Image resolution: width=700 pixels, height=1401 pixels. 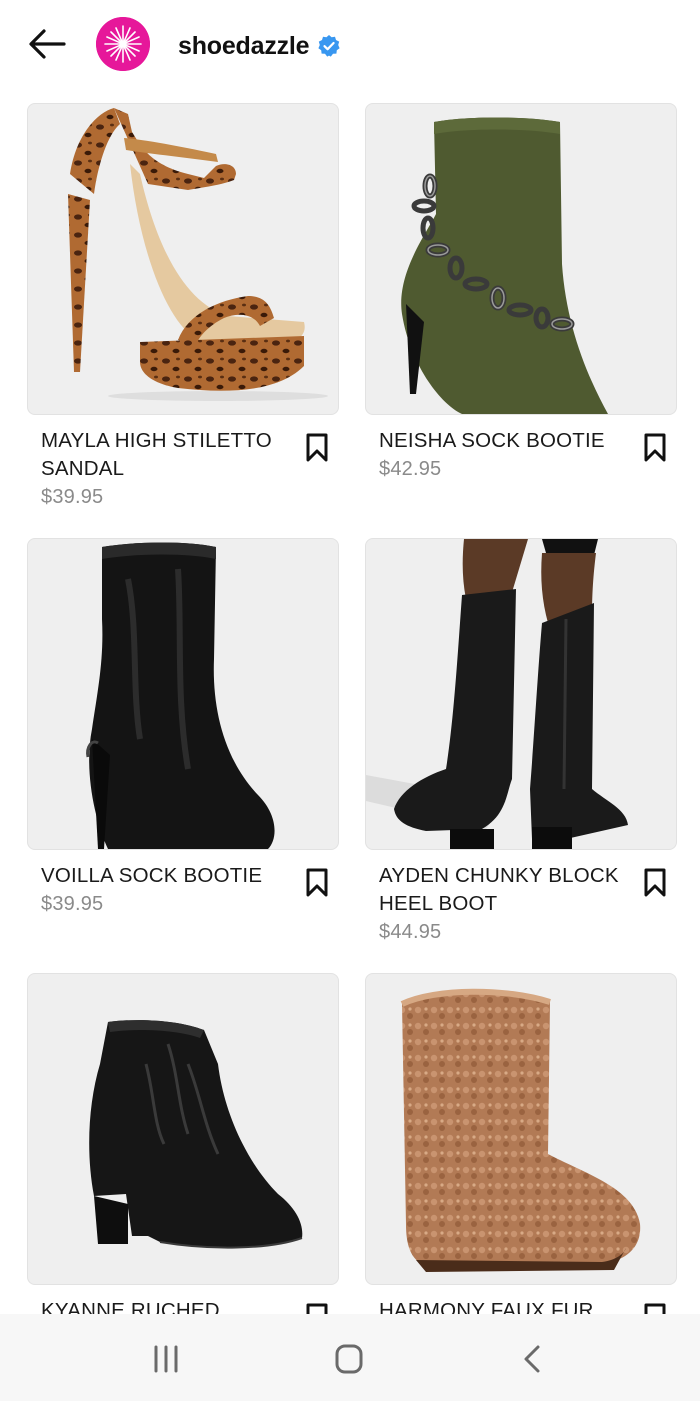 I want to click on product-name: AYDEN CHUNKY BLOCK HEEL BOOT $44.95, so click(x=504, y=904).